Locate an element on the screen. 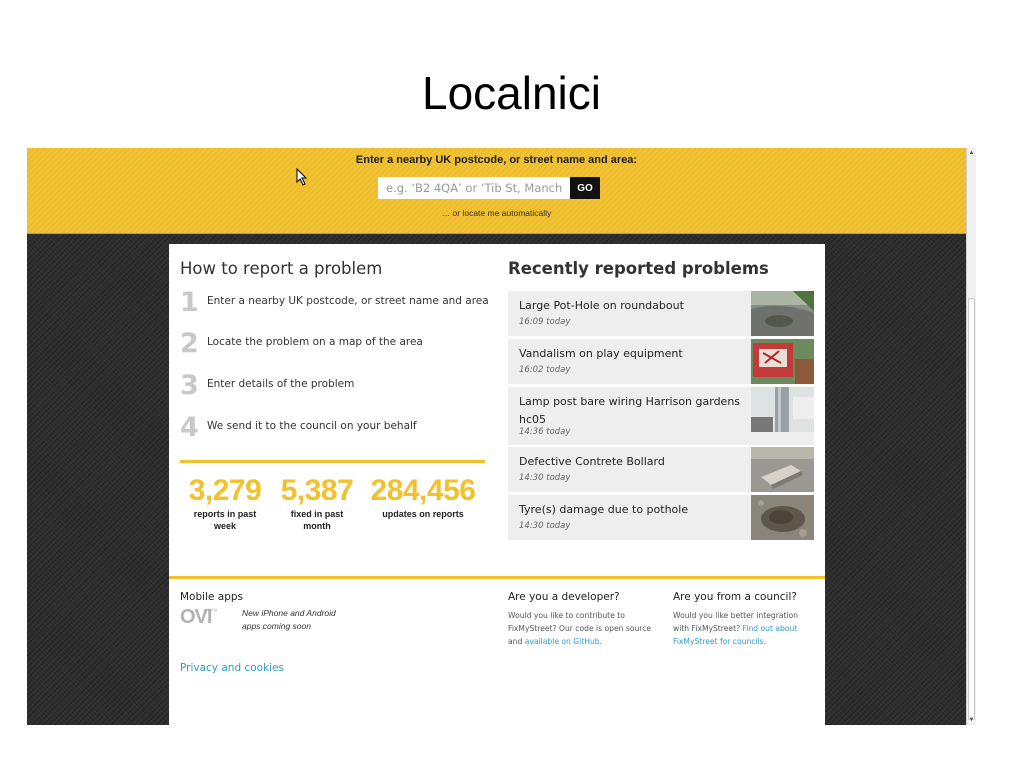 Image resolution: width=1023 pixels, height=767 pixels. report-title: Large Pot-Hole on roundabout is located at coordinates (631, 306).